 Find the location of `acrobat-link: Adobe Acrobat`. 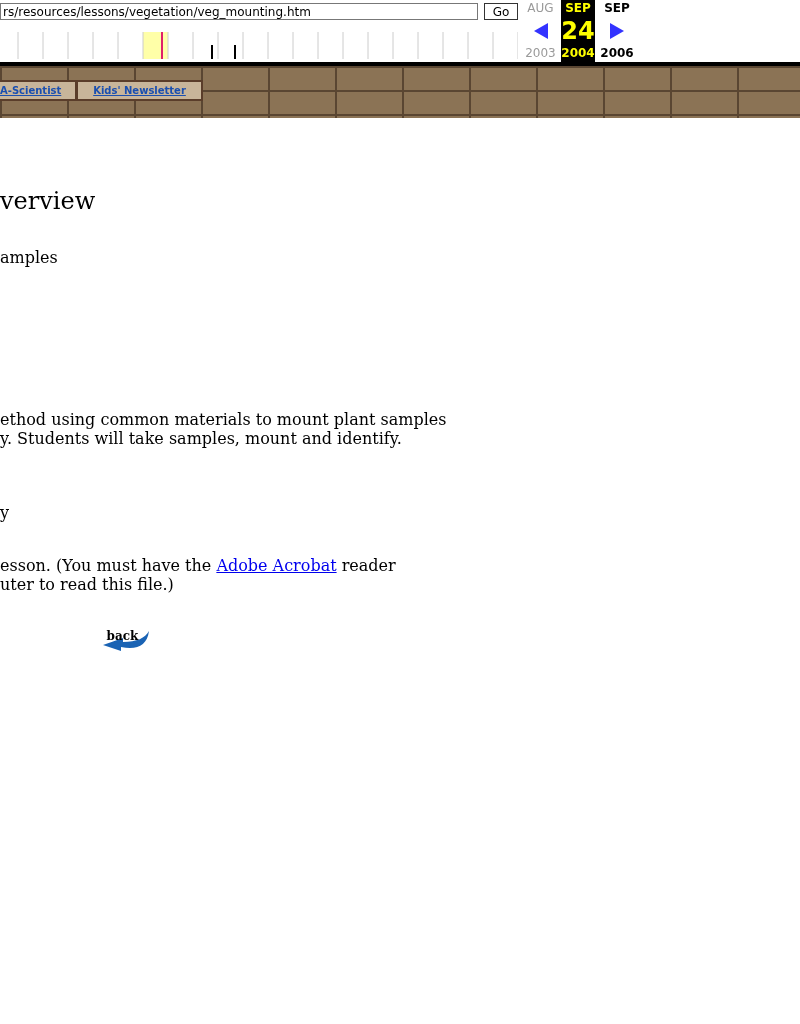

acrobat-link: Adobe Acrobat is located at coordinates (276, 565).